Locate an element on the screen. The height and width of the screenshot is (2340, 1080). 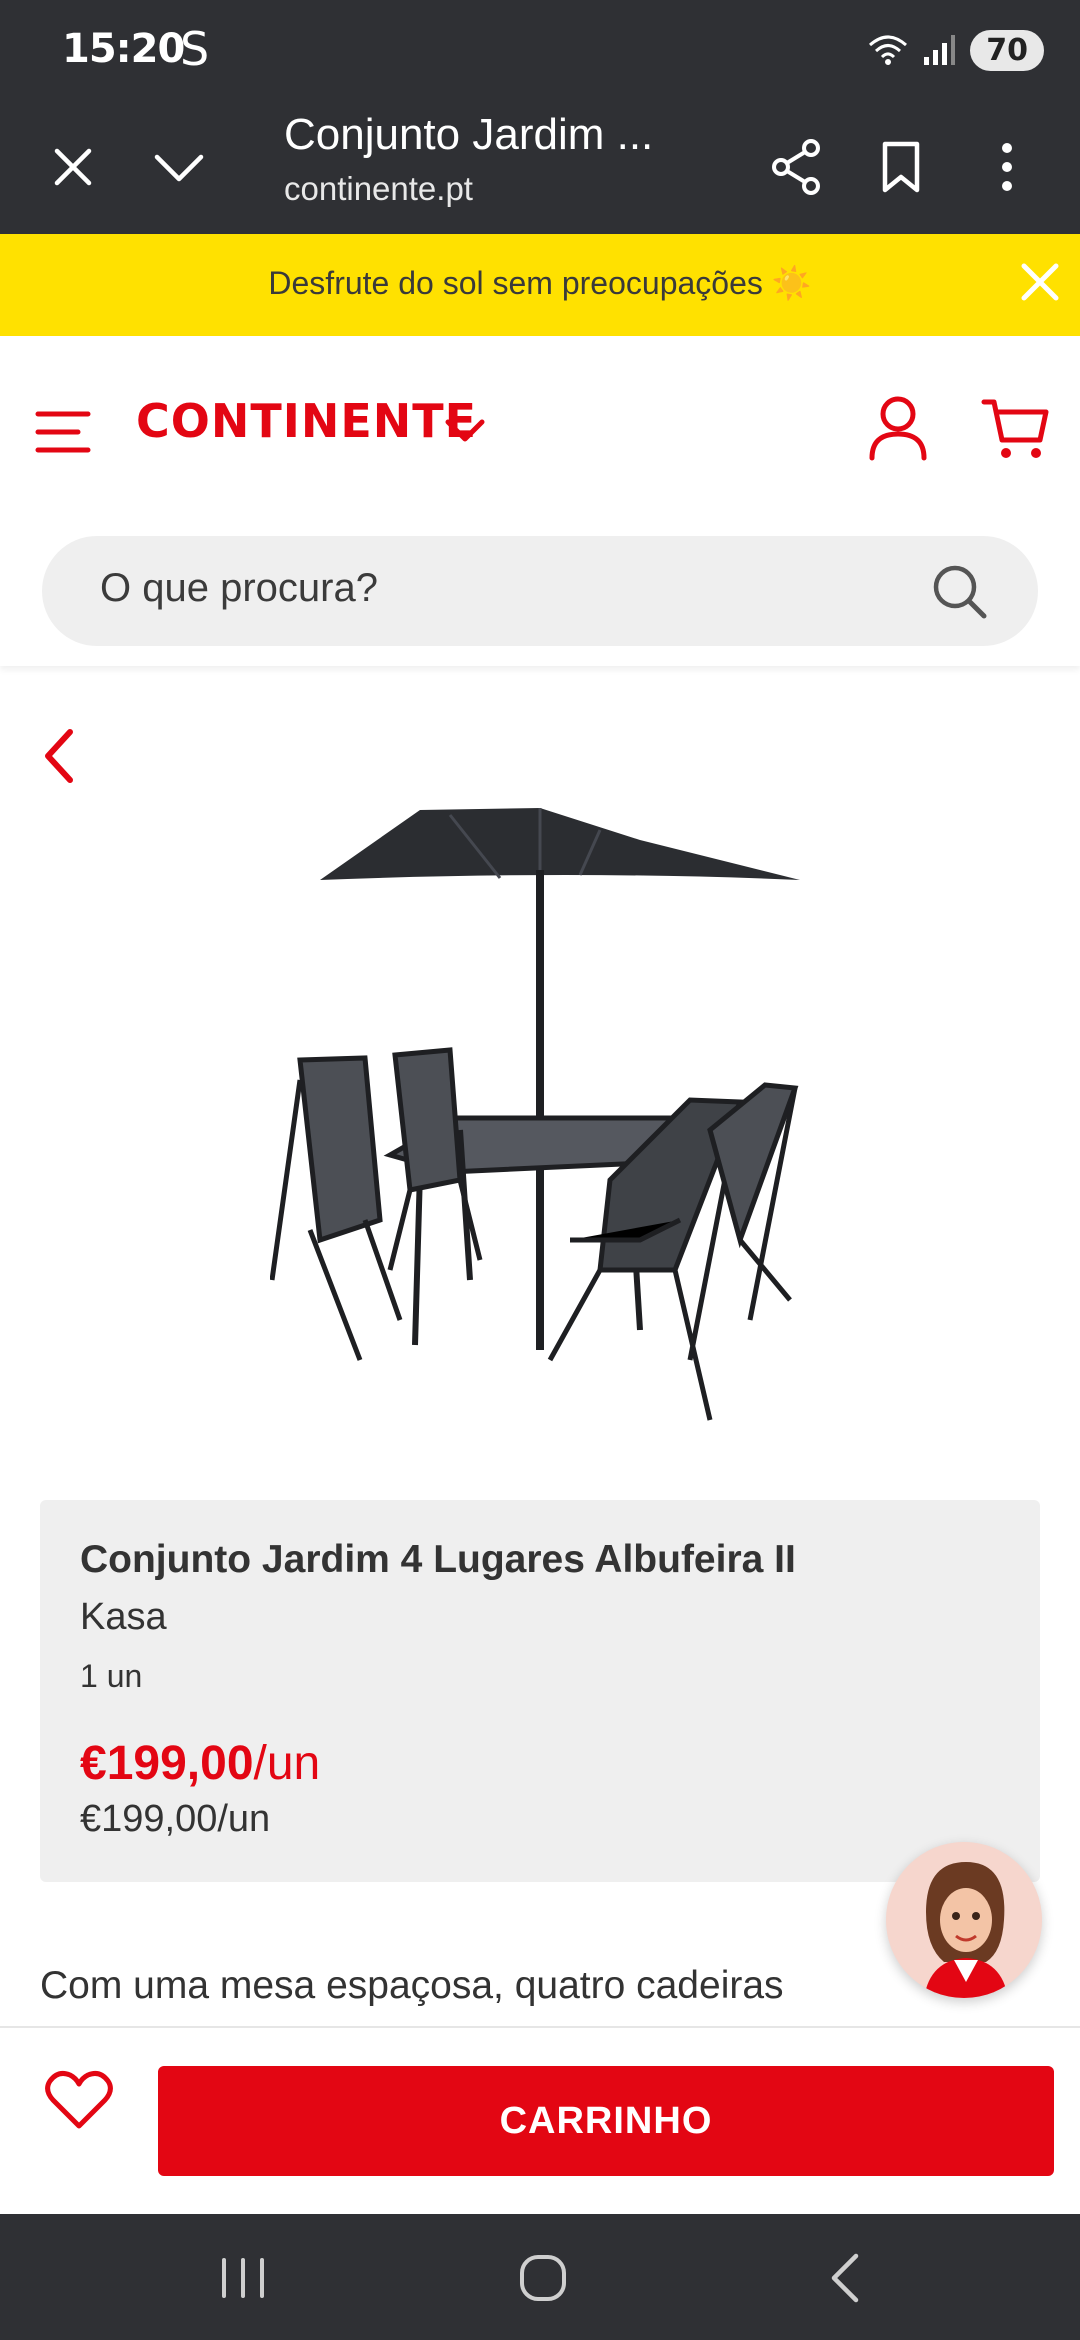
bookmark-icon is located at coordinates (901, 167).